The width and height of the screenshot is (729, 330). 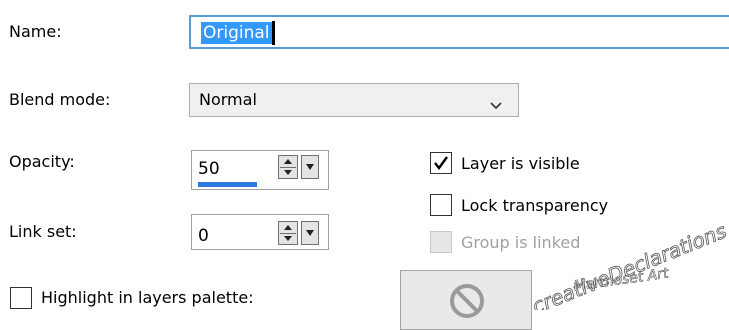 What do you see at coordinates (441, 242) in the screenshot?
I see `group-linked-checkbox` at bounding box center [441, 242].